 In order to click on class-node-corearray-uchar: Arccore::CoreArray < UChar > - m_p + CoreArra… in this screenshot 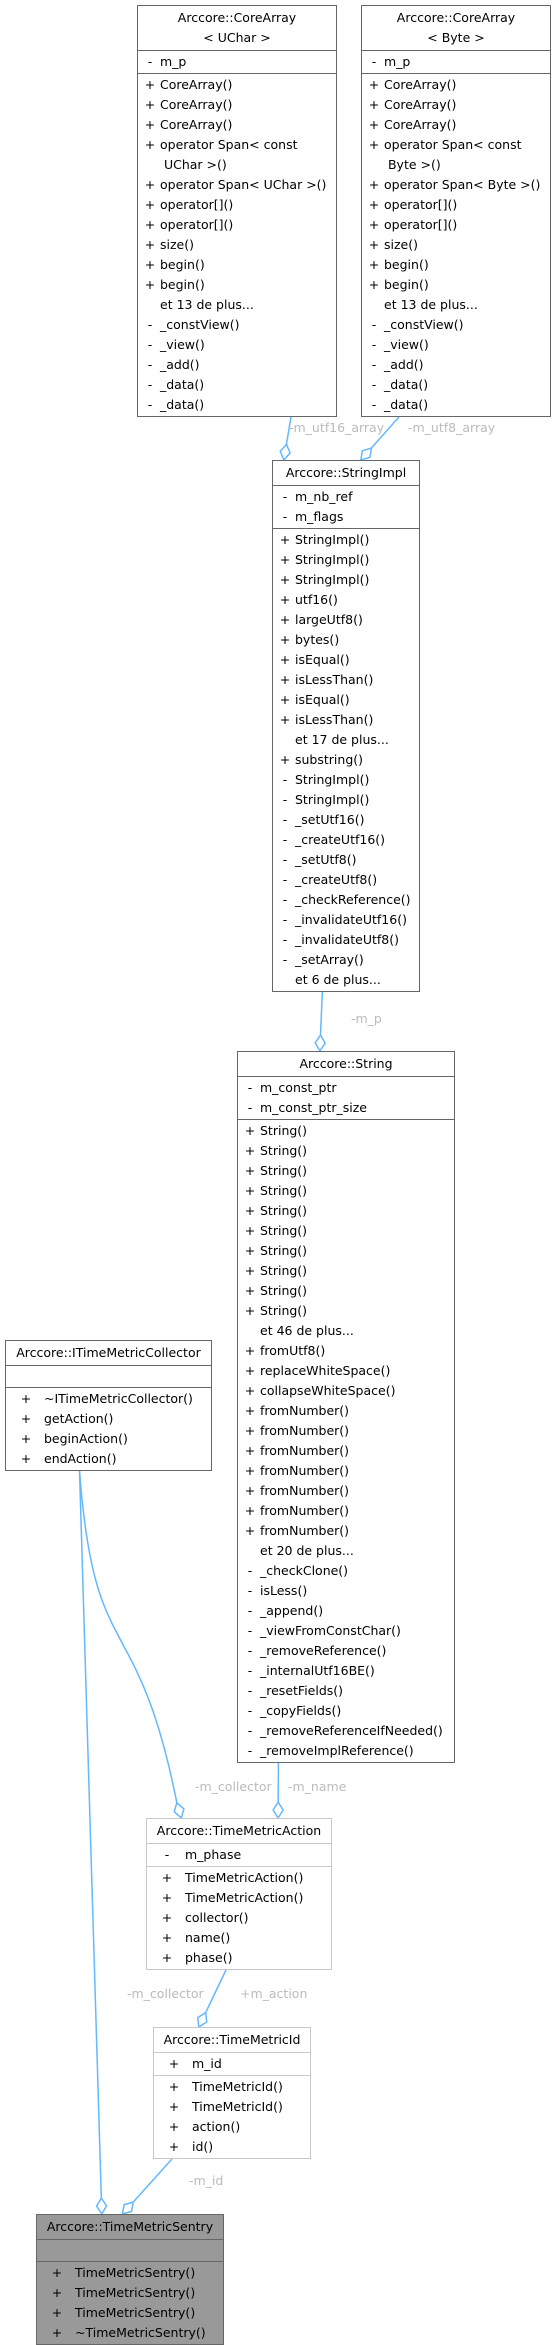, I will do `click(237, 211)`.